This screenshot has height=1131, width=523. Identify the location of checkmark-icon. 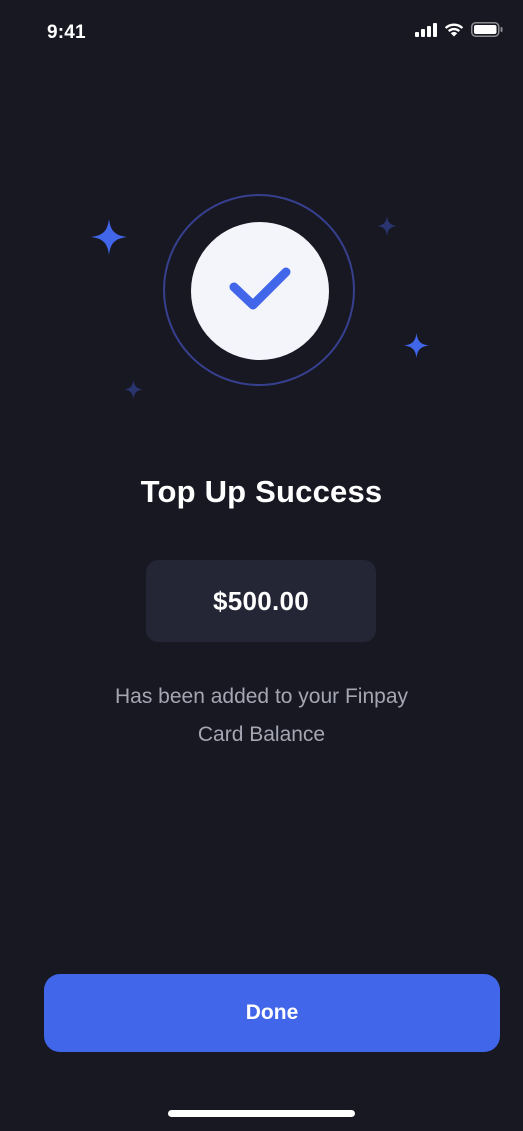
(260, 291).